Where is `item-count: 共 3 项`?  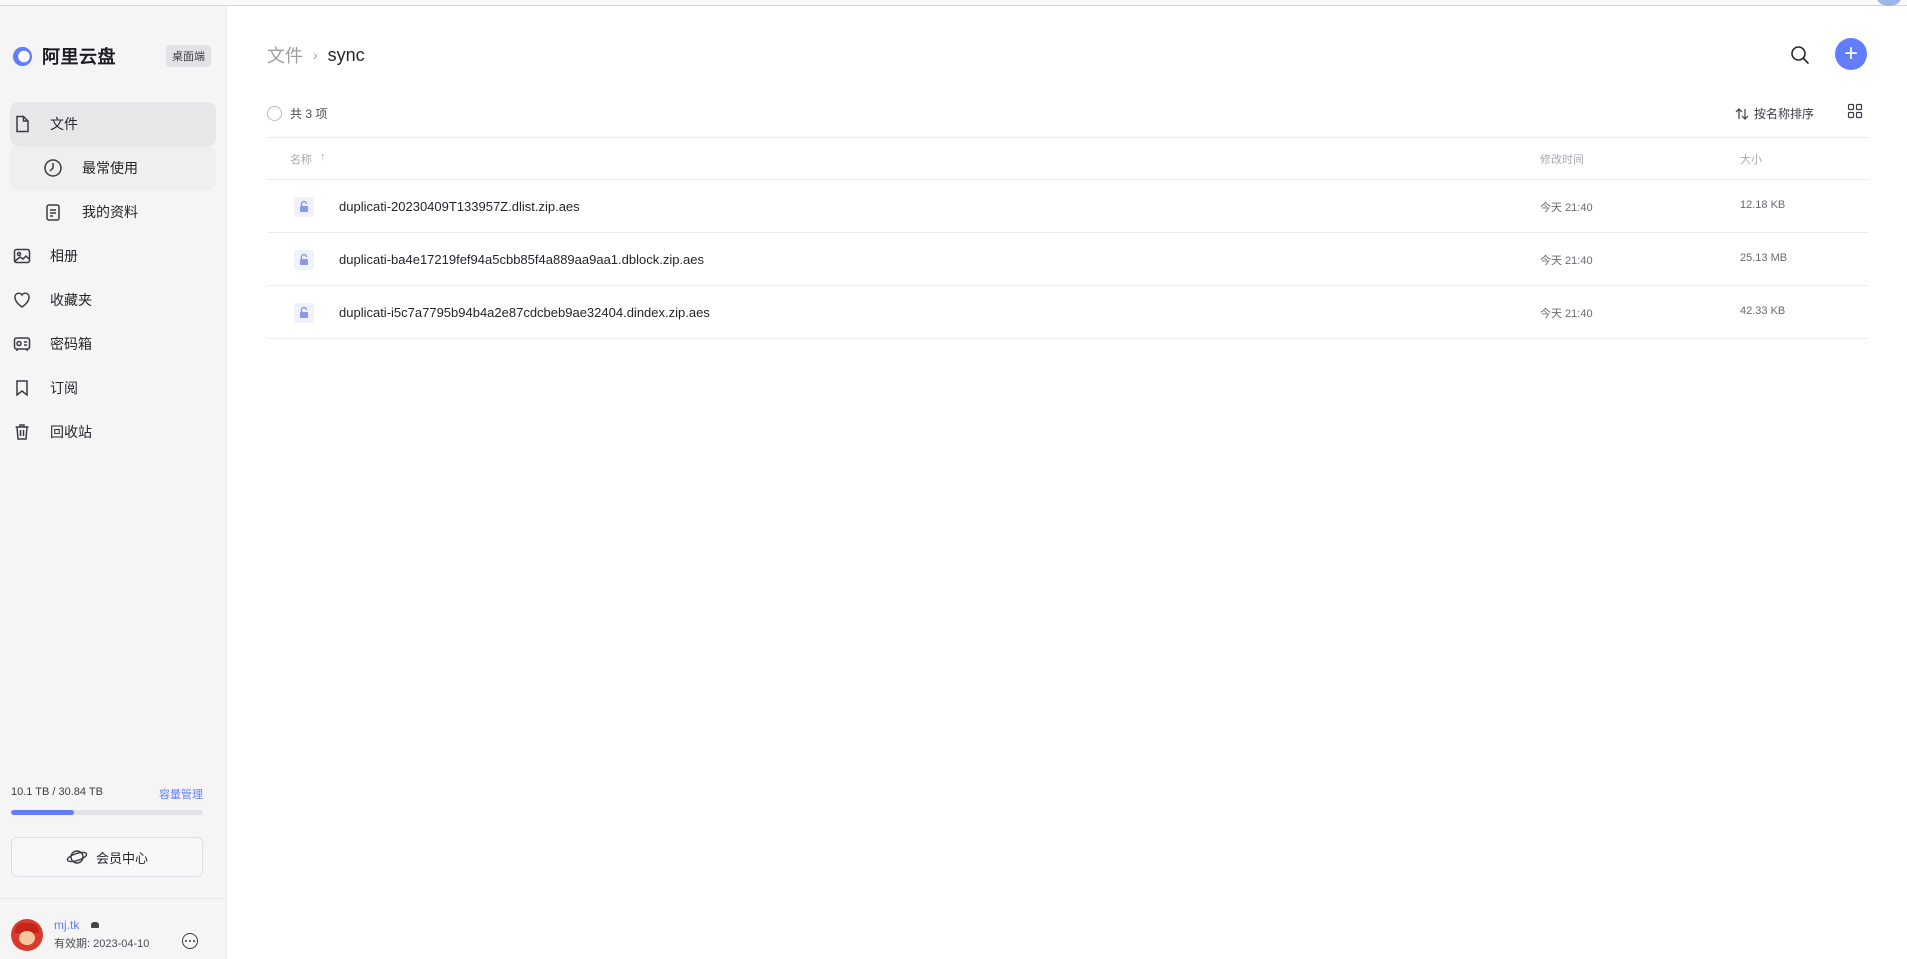 item-count: 共 3 项 is located at coordinates (309, 114).